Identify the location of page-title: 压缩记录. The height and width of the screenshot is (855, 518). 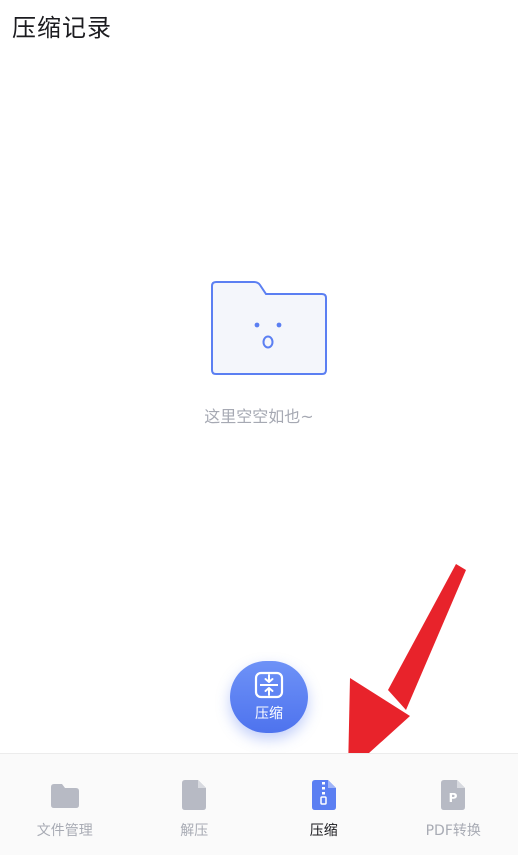
(62, 28).